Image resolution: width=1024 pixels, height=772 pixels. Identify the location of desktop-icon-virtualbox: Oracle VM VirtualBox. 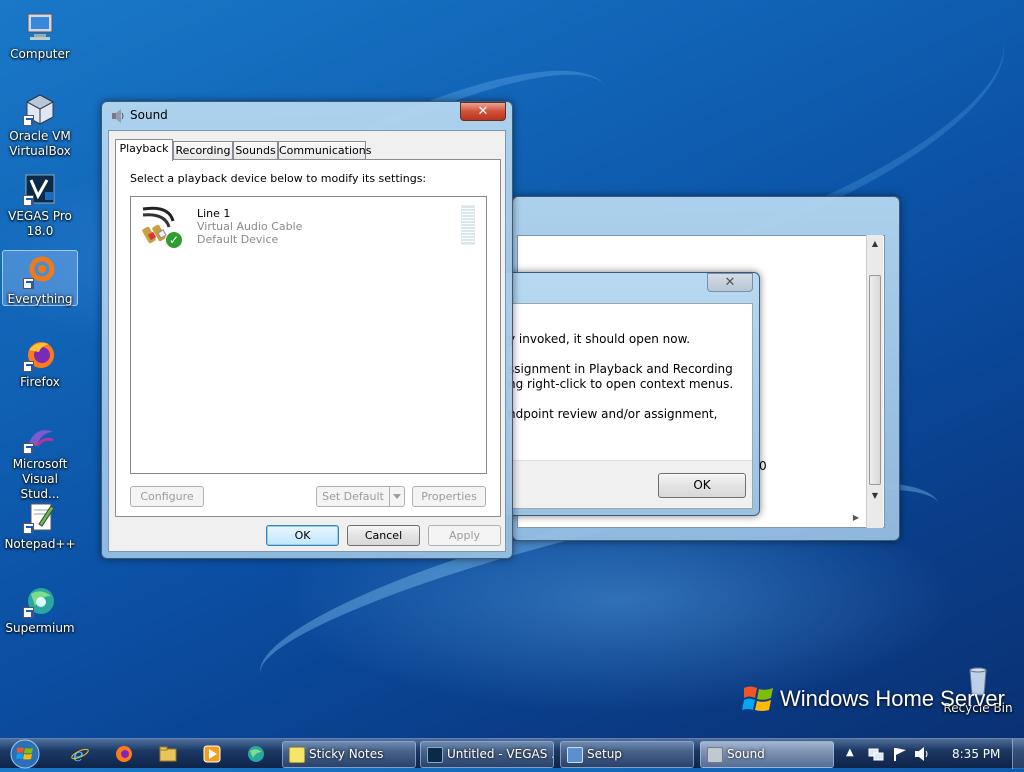
(40, 123).